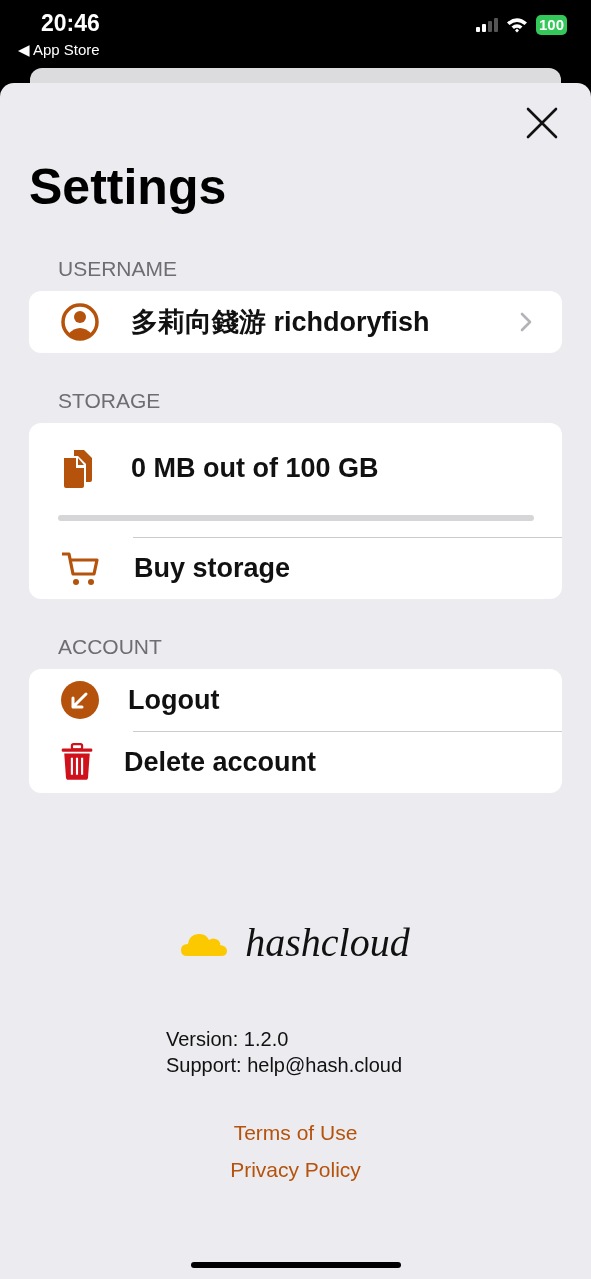  I want to click on settings-row: Logout, so click(295, 700).